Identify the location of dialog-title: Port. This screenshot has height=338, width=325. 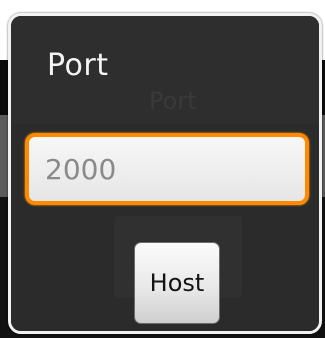
(78, 65).